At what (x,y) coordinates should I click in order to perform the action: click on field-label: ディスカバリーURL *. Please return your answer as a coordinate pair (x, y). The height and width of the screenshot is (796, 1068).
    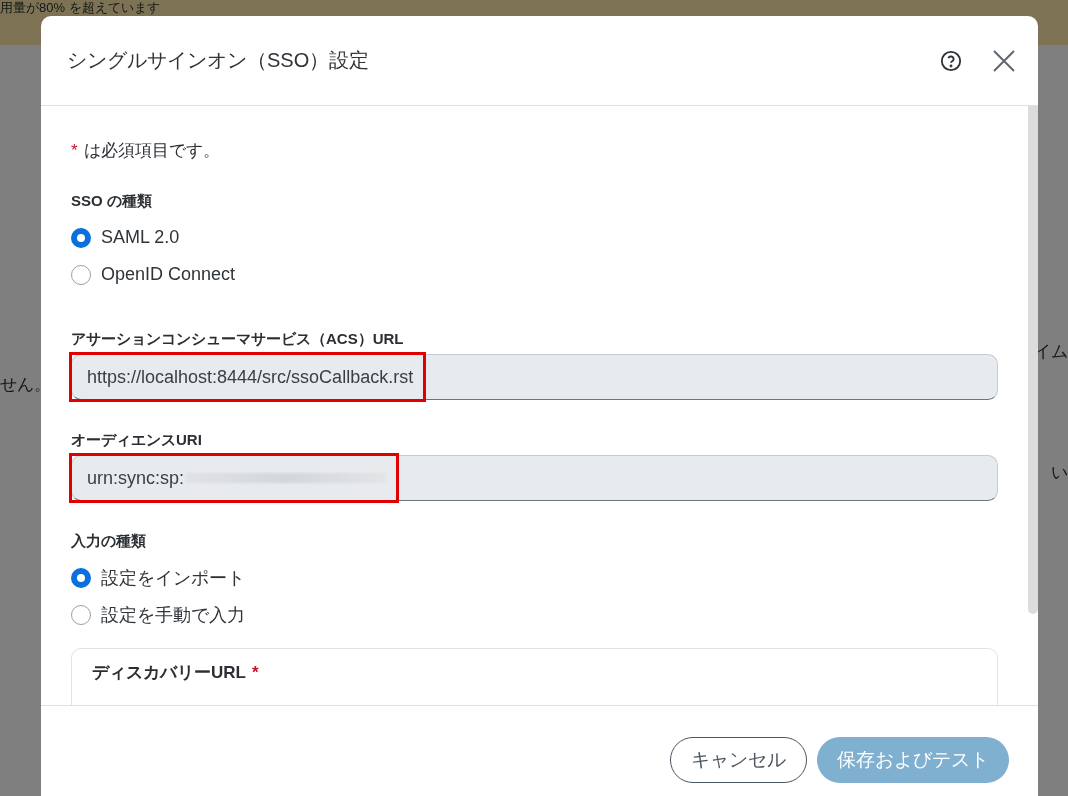
    Looking at the image, I should click on (176, 672).